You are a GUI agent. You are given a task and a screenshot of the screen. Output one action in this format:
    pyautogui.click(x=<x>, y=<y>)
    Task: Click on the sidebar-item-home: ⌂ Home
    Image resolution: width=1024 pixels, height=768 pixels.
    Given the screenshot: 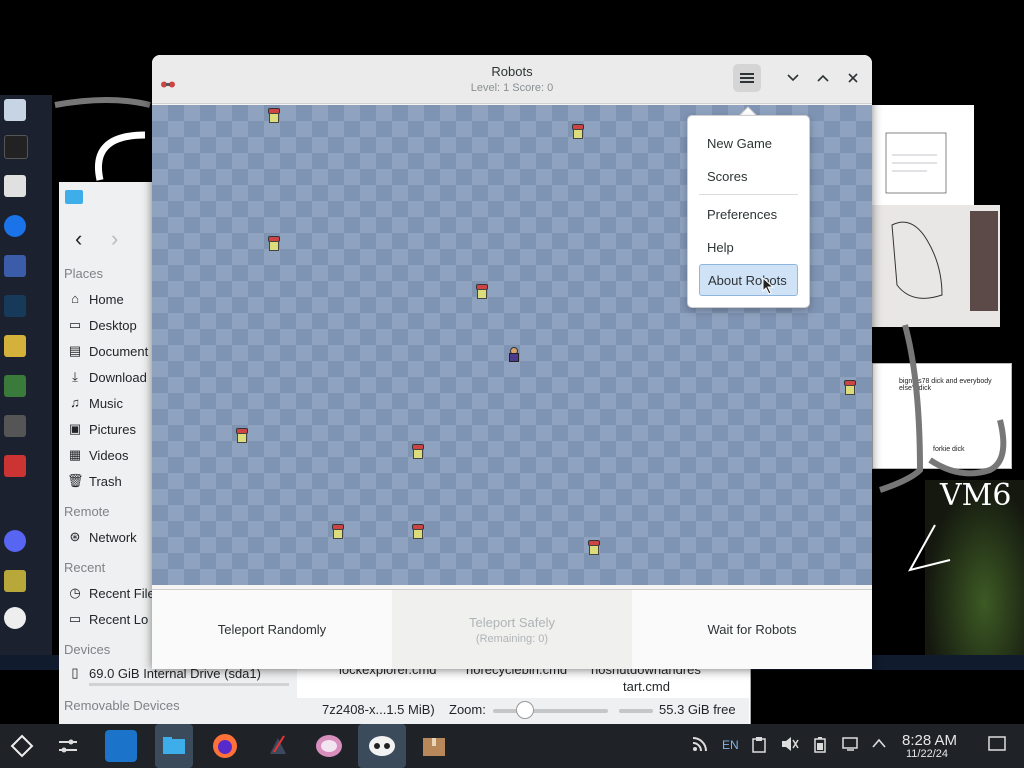 What is the action you would take?
    pyautogui.click(x=95, y=299)
    